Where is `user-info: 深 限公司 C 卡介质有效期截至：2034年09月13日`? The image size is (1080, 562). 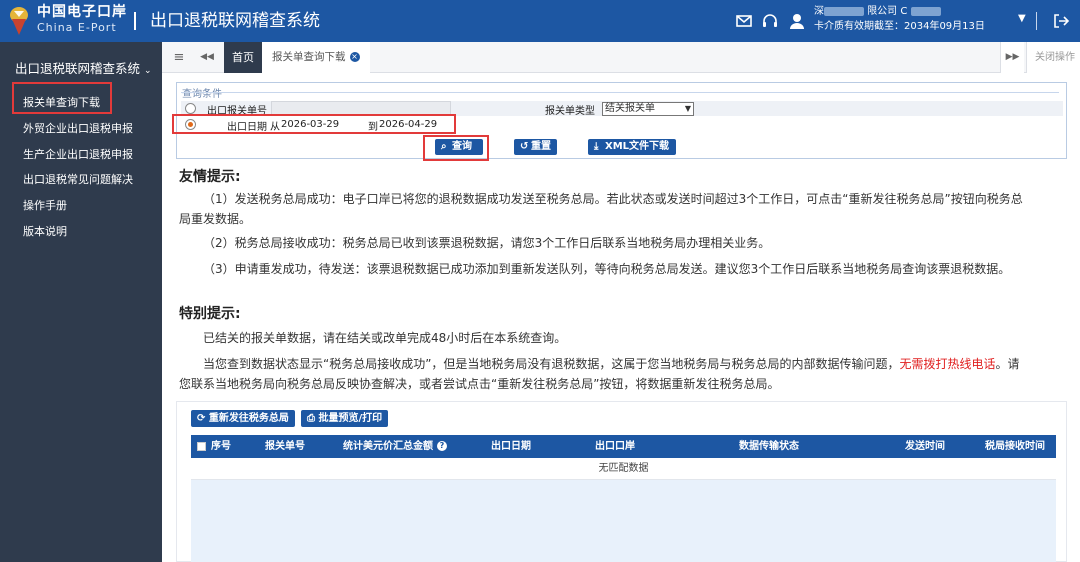
user-info: 深 限公司 C 卡介质有效期截至：2034年09月13日 is located at coordinates (914, 21).